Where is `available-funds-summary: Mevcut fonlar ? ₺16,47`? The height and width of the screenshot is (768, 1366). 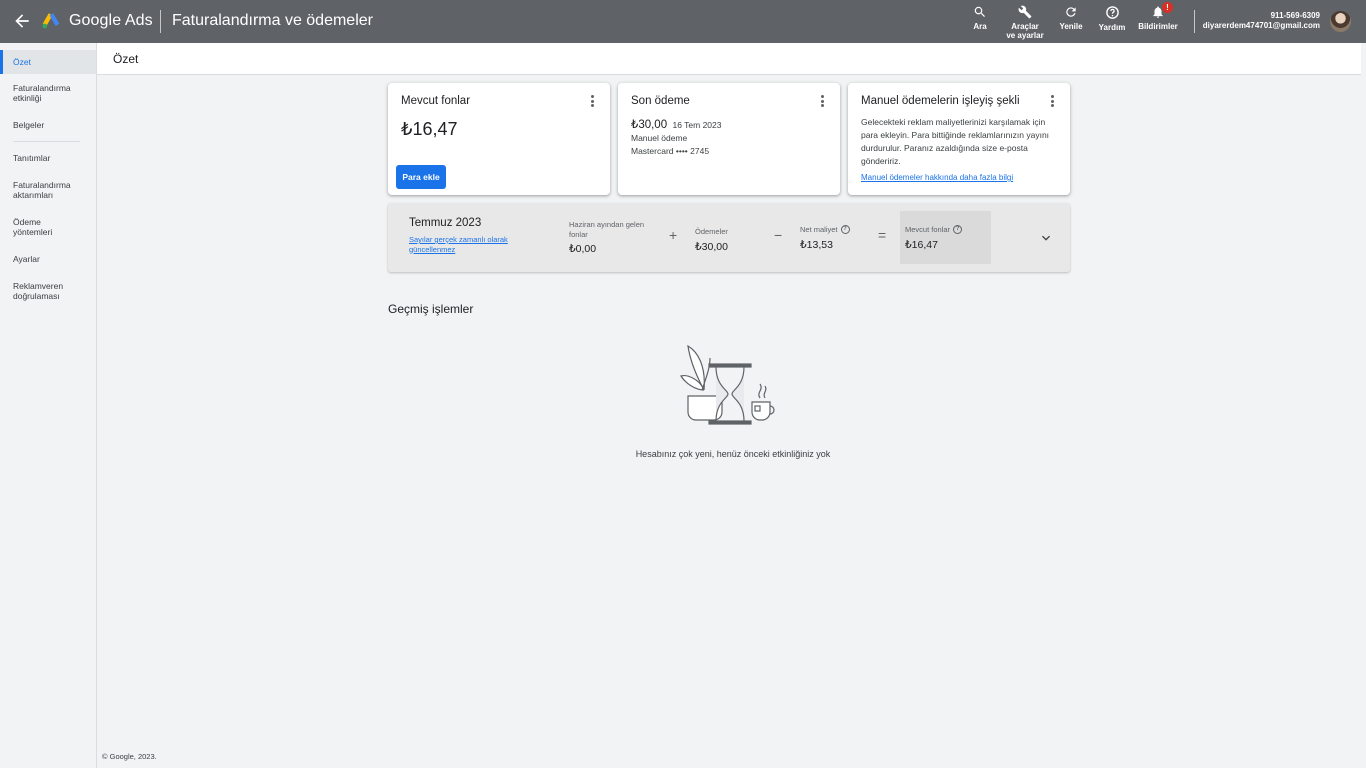 available-funds-summary: Mevcut fonlar ? ₺16,47 is located at coordinates (934, 238).